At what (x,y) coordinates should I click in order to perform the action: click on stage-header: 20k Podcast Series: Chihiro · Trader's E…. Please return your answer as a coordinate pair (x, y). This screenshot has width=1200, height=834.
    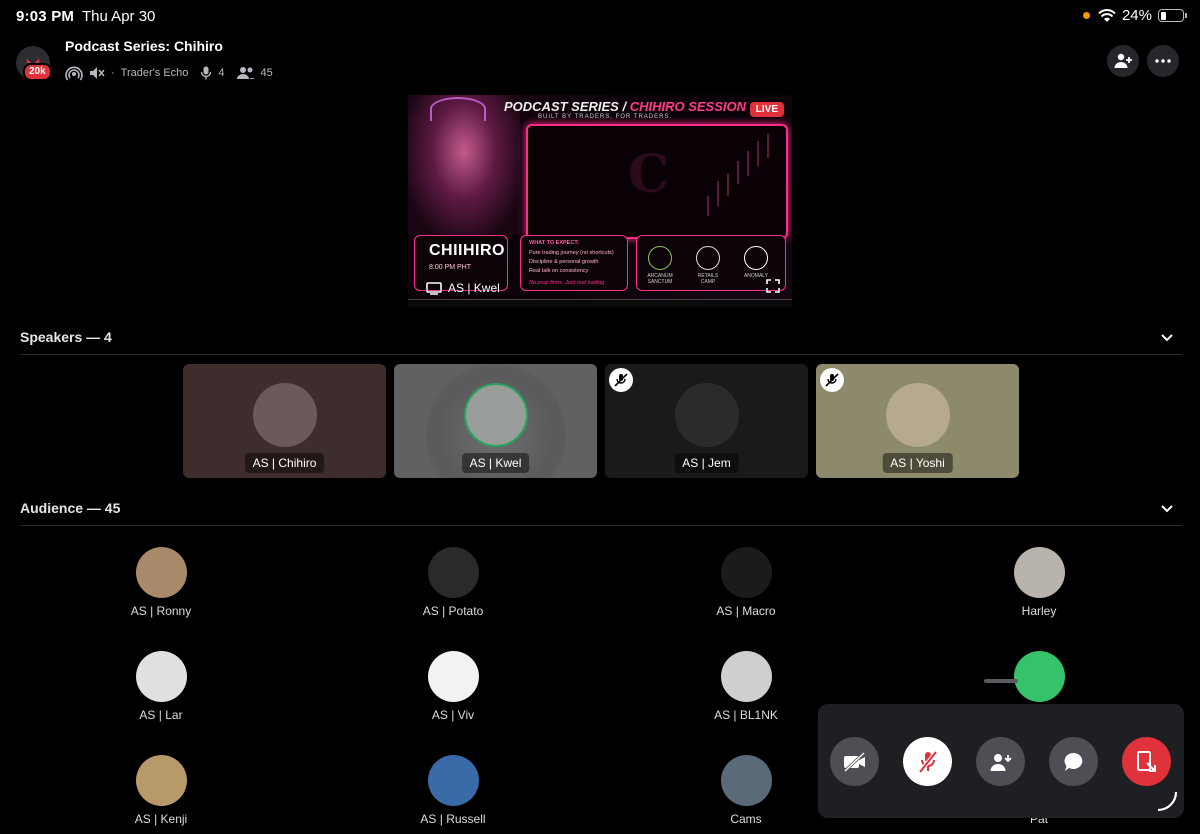
    Looking at the image, I should click on (600, 65).